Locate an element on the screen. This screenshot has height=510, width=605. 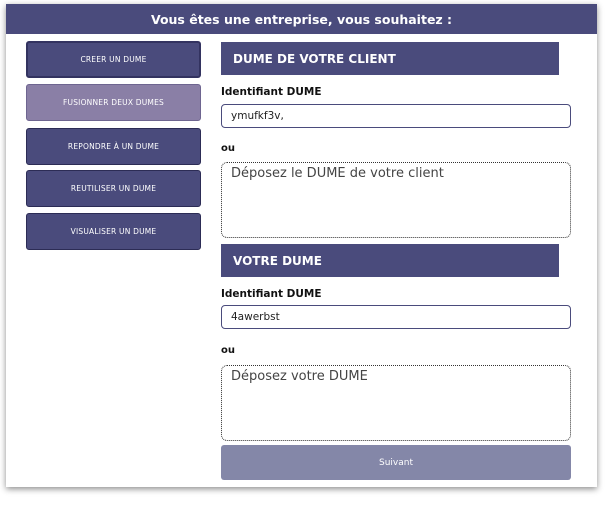
reuse-dume-button: REUTILISER UN DUME is located at coordinates (113, 188).